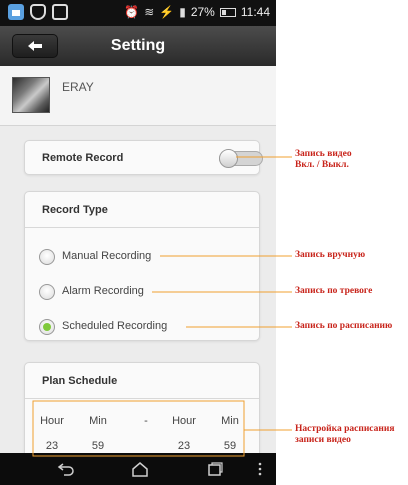  What do you see at coordinates (344, 326) in the screenshot?
I see `annotation-scheduled-recording: Запись по расписанию` at bounding box center [344, 326].